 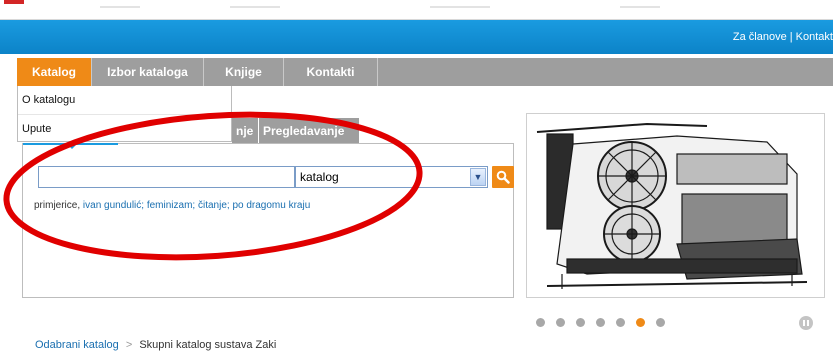 I want to click on pause-icon, so click(x=806, y=323).